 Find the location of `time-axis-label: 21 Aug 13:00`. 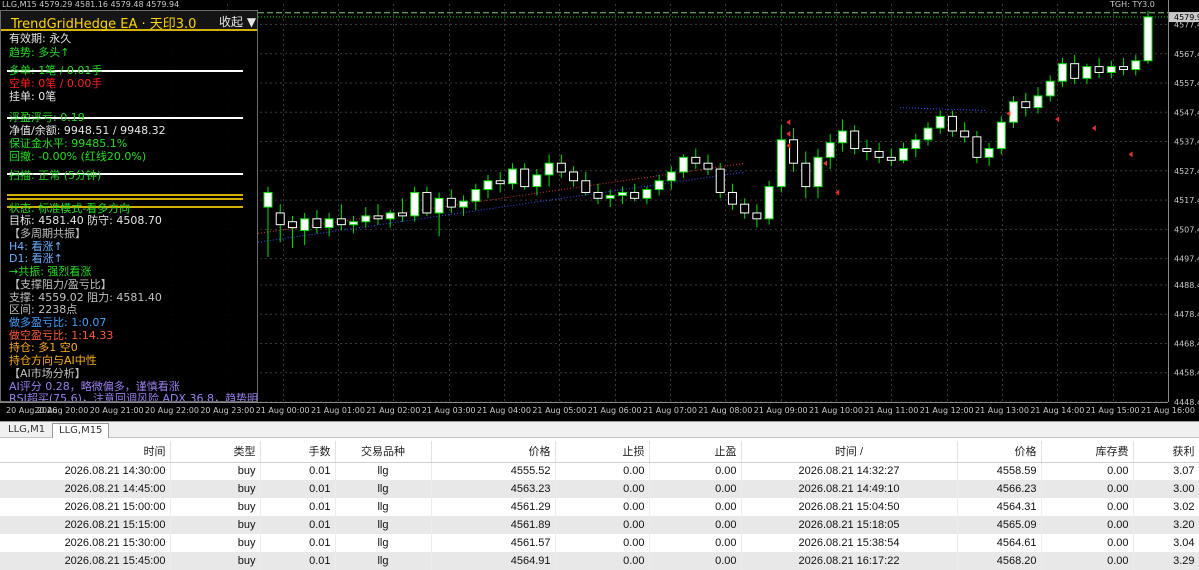

time-axis-label: 21 Aug 13:00 is located at coordinates (1002, 410).